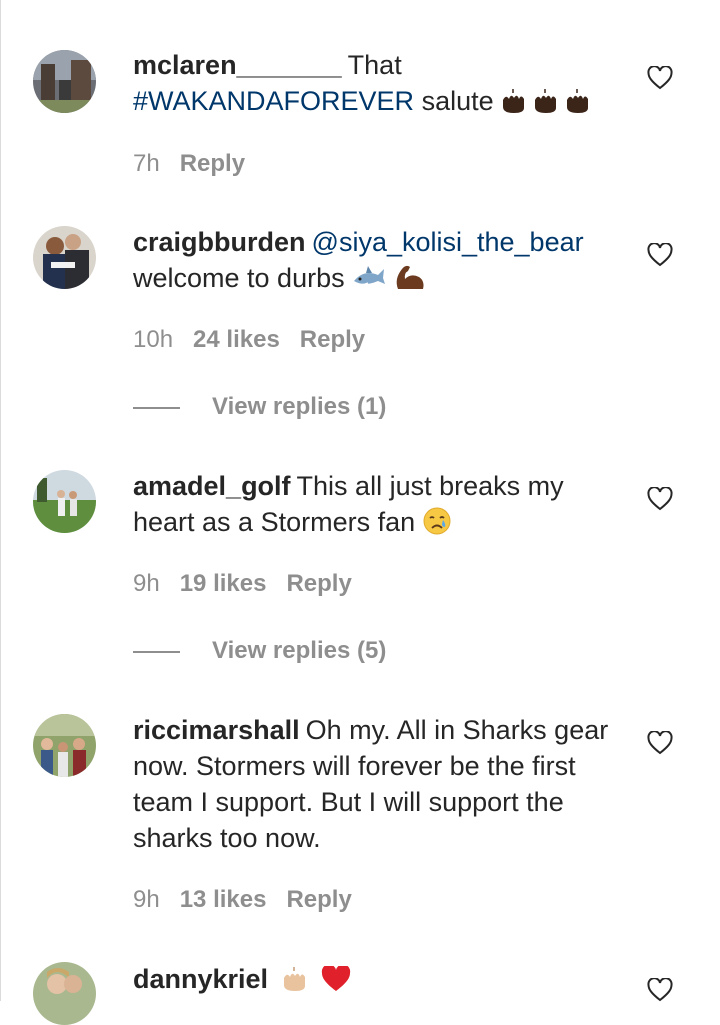 The width and height of the screenshot is (720, 1025). I want to click on hashtag-link: #WAKANDAFOREVER, so click(273, 101).